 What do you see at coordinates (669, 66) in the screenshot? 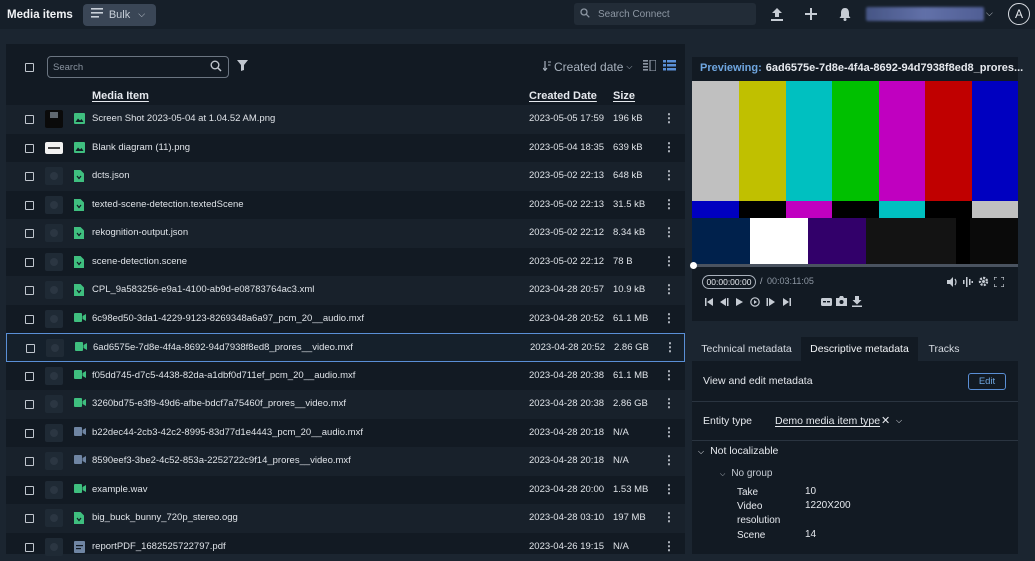
I see `list-view-icon` at bounding box center [669, 66].